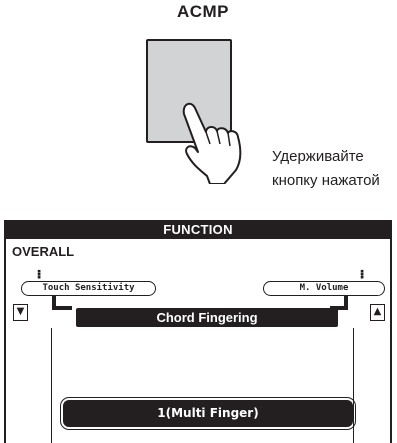 The height and width of the screenshot is (443, 397). I want to click on lcd-title: FUNCTION, so click(198, 229).